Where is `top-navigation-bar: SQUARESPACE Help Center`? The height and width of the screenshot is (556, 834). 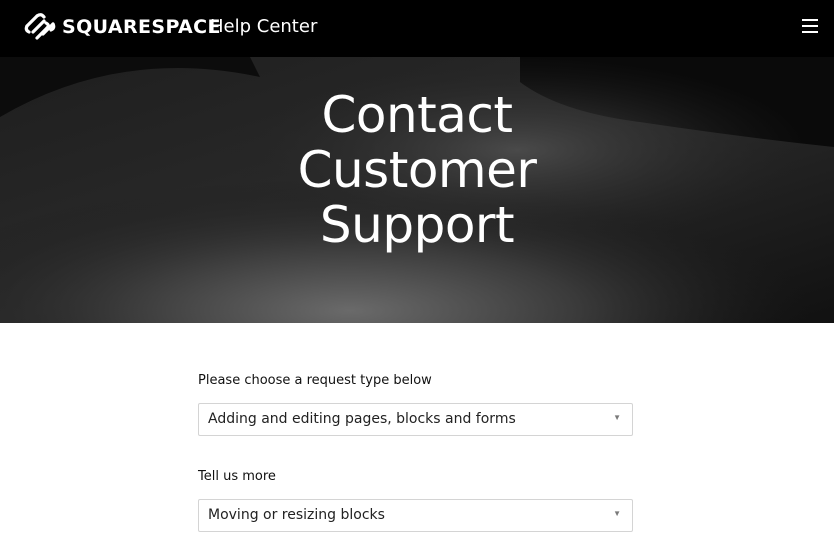
top-navigation-bar: SQUARESPACE Help Center is located at coordinates (417, 28).